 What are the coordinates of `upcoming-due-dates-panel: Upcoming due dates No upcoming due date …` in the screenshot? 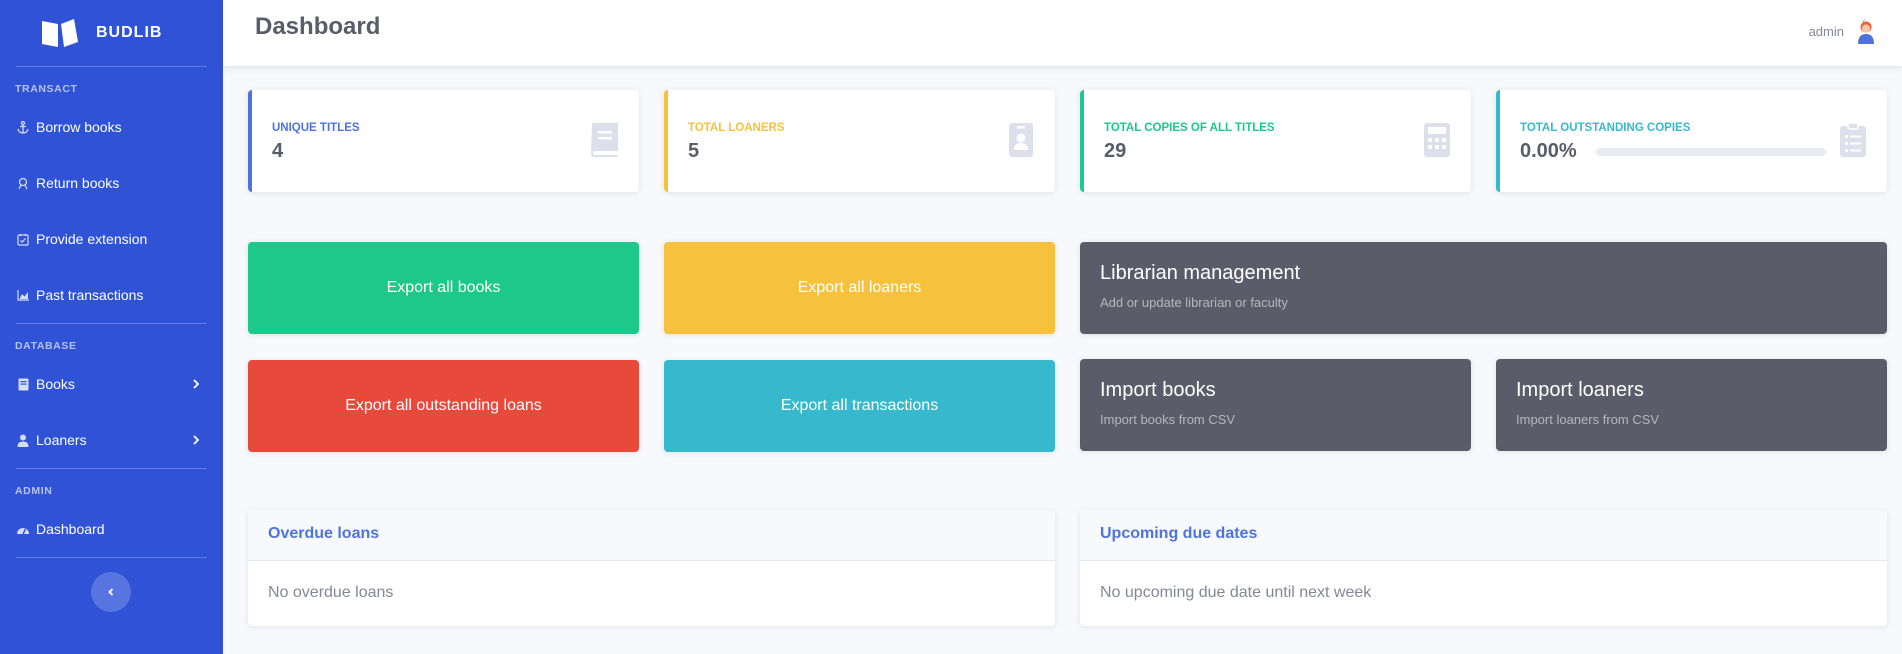 It's located at (1483, 568).